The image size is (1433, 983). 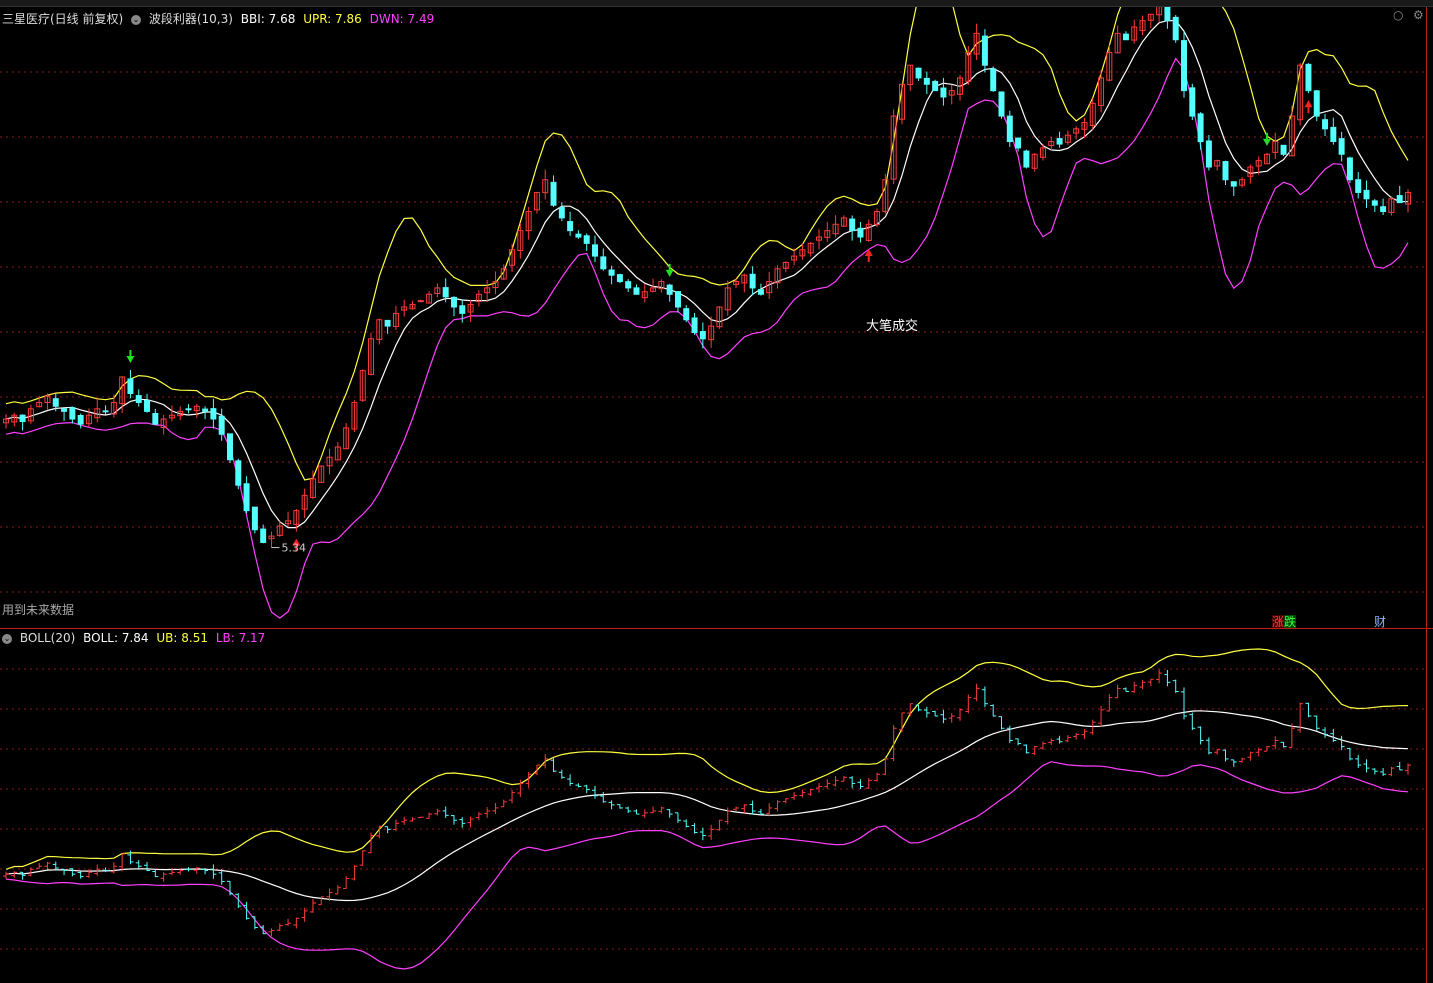 I want to click on circle-icon: ○, so click(x=1398, y=15).